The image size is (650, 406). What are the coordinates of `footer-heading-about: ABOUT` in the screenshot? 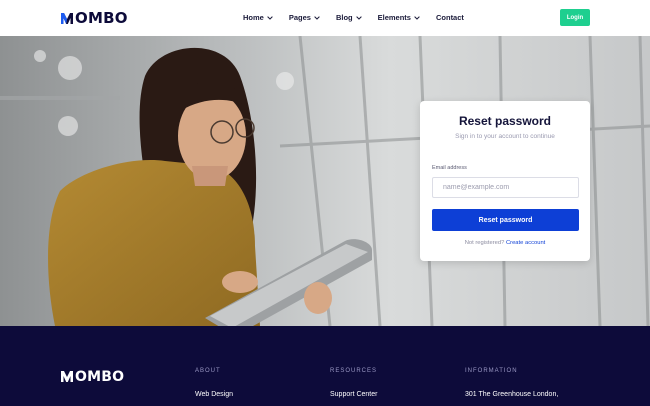 It's located at (208, 371).